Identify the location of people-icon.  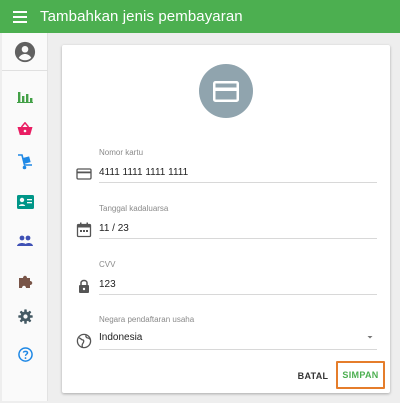
(25, 240).